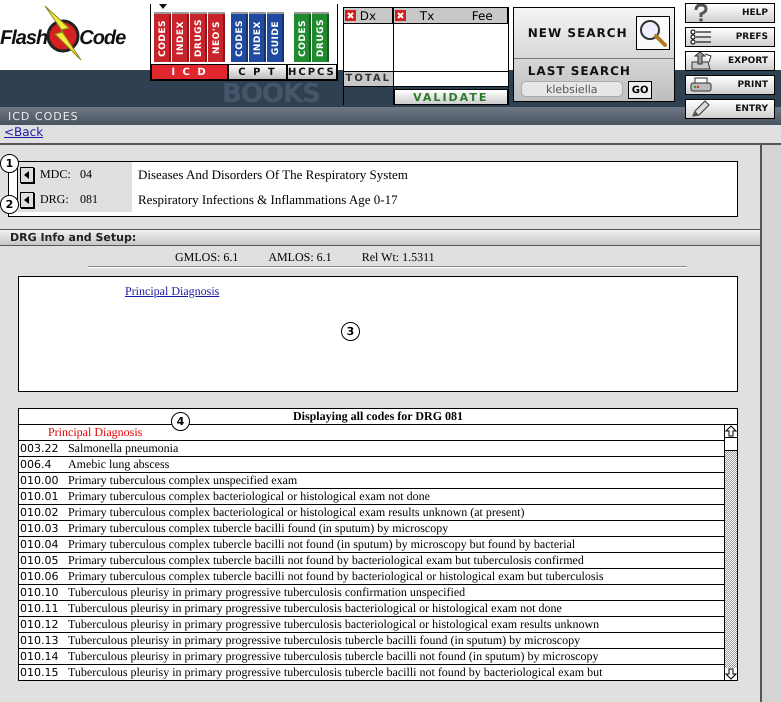 The height and width of the screenshot is (702, 781). Describe the element at coordinates (39, 672) in the screenshot. I see `table-cell-text: 010.15` at that location.